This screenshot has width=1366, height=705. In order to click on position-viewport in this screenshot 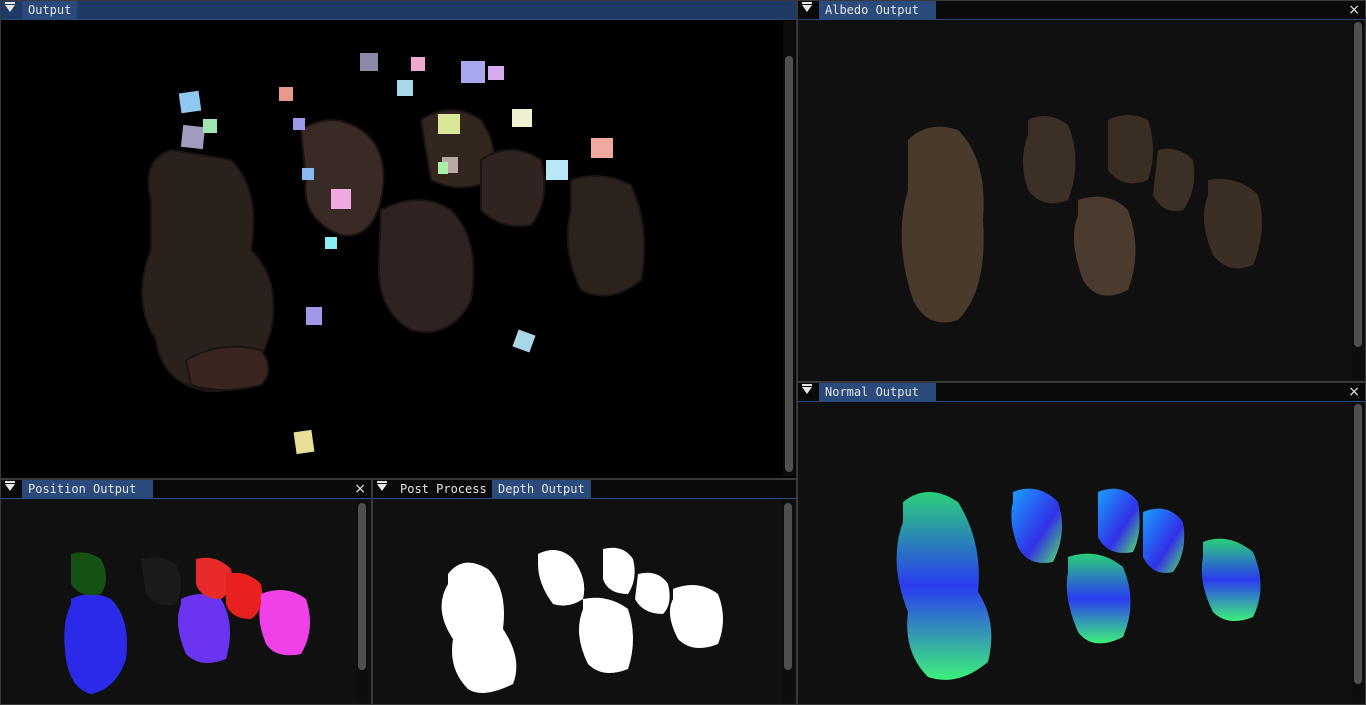, I will do `click(186, 601)`.